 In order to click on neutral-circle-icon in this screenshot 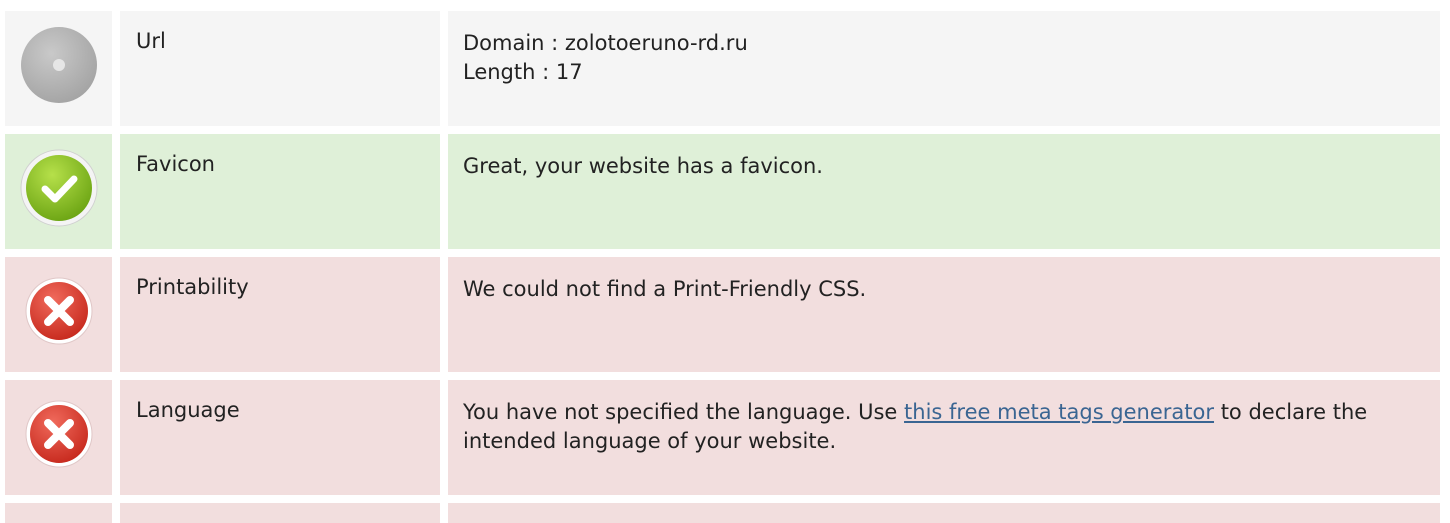, I will do `click(59, 75)`.